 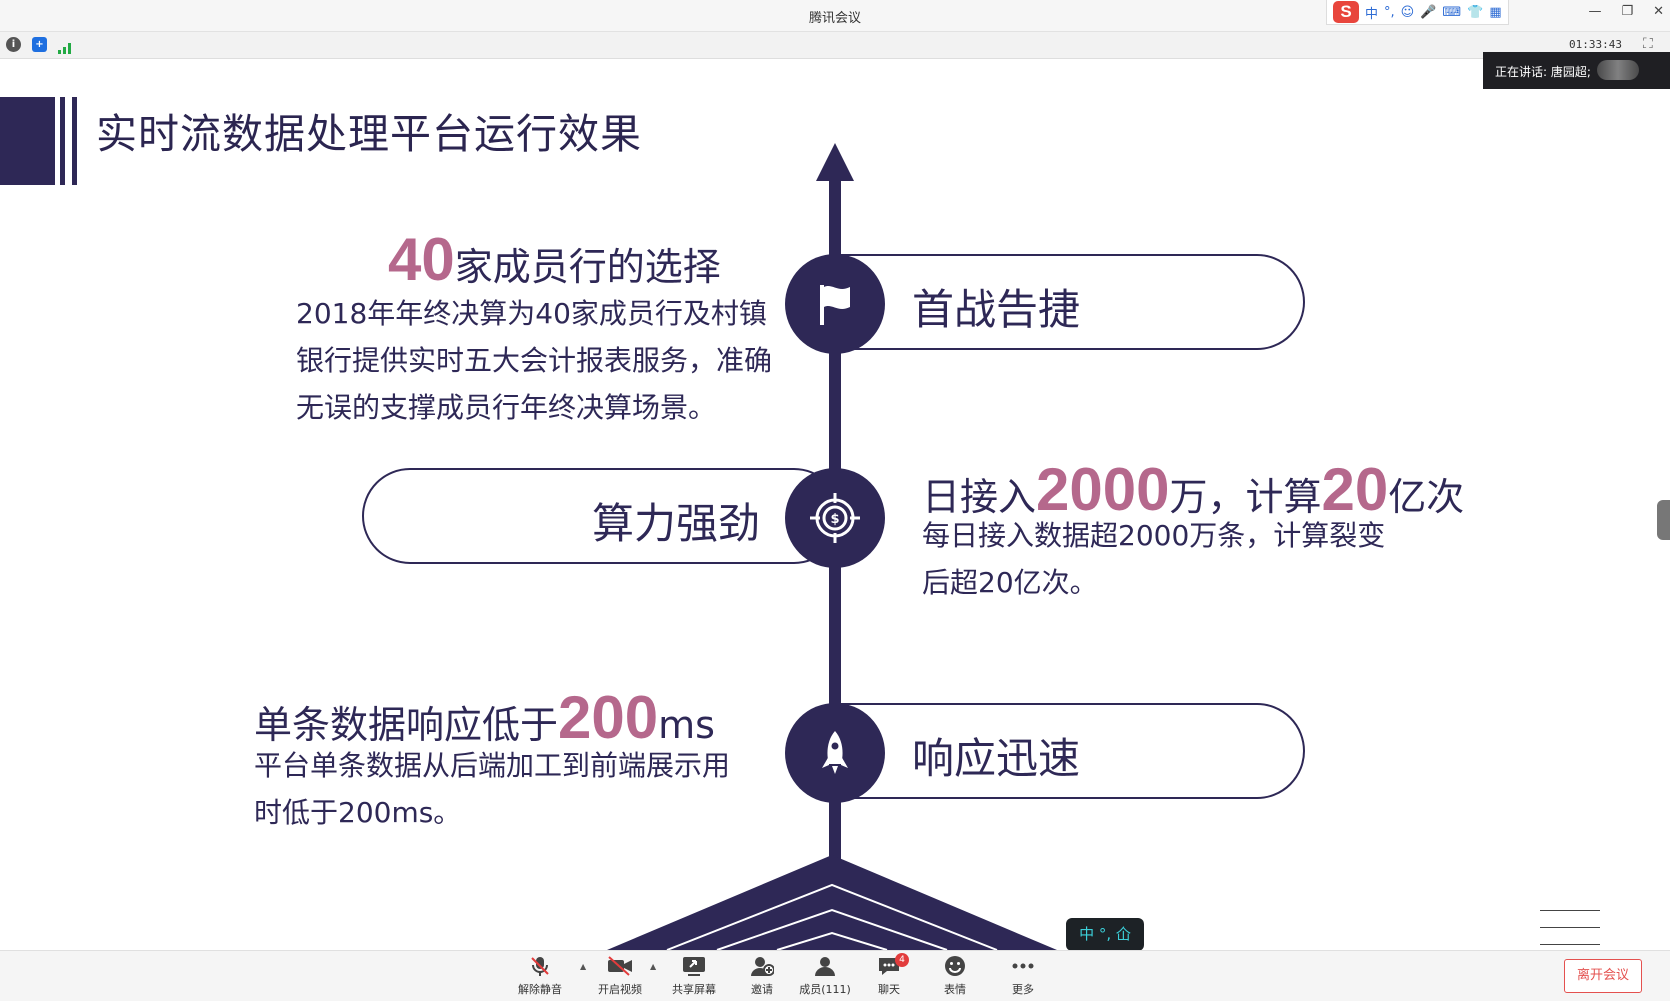 I want to click on fullscreen-icon: ⛶, so click(x=1648, y=44).